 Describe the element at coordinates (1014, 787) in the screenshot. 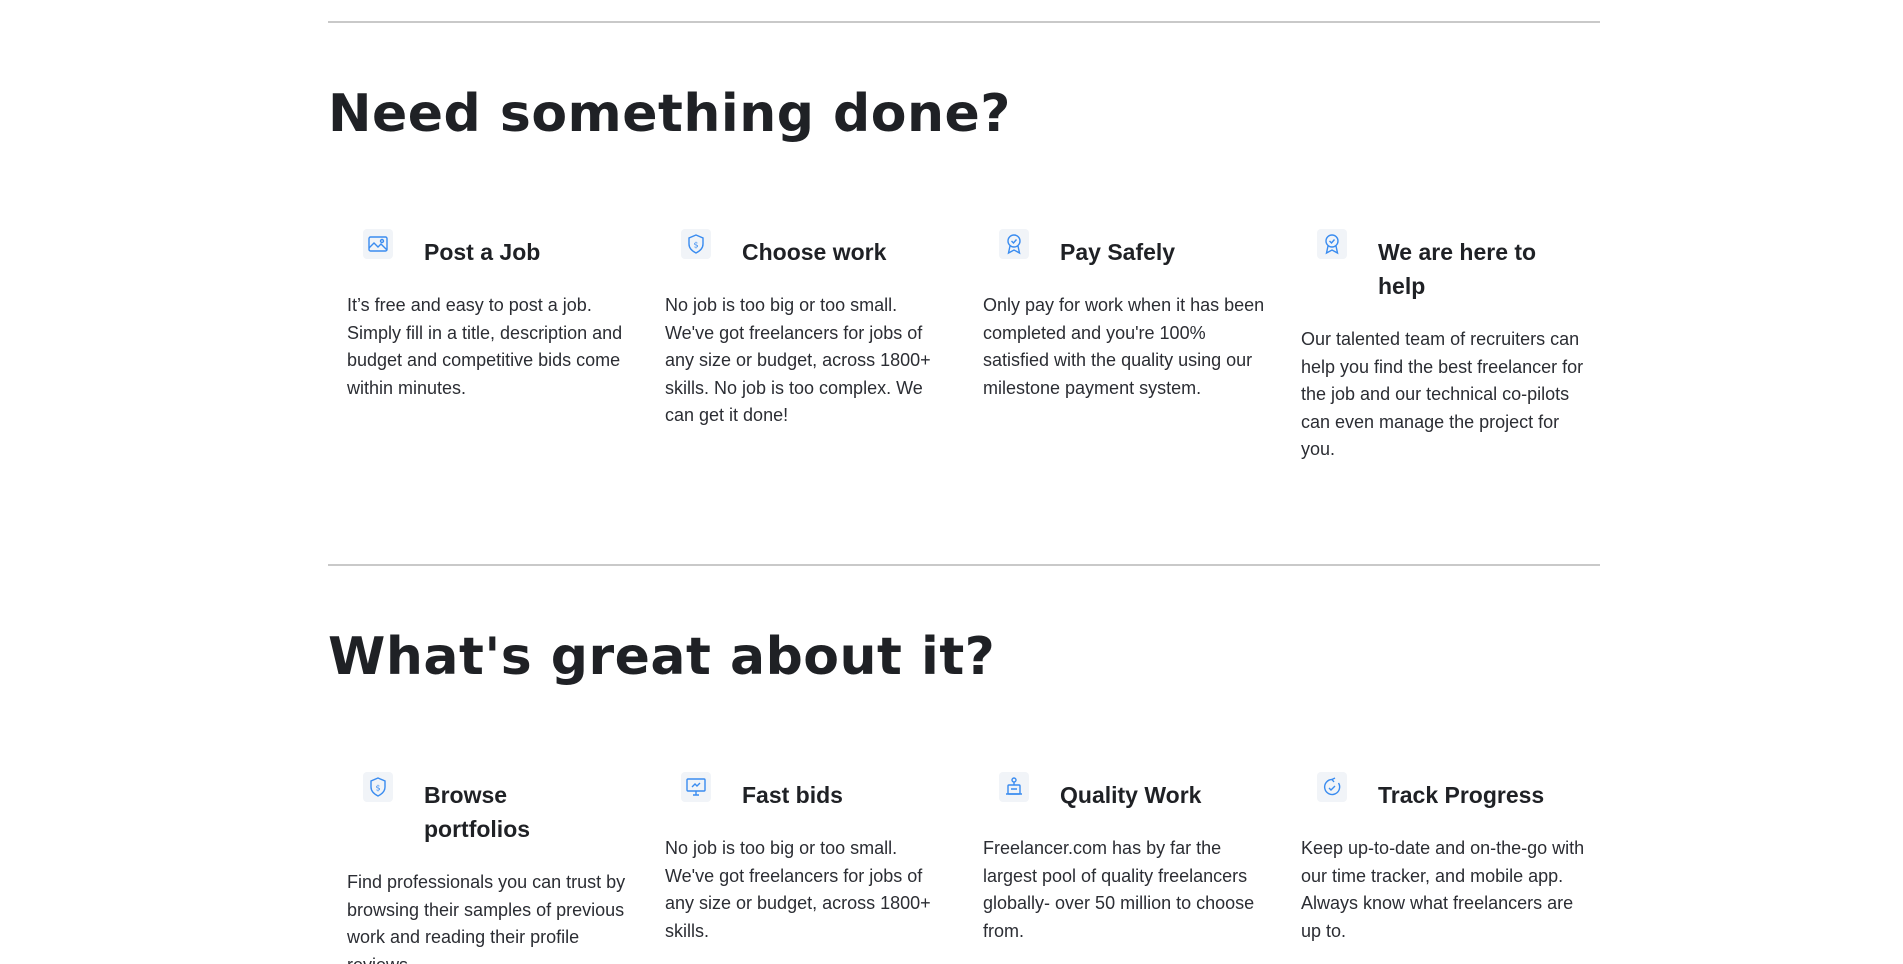

I see `user-quality-icon` at that location.